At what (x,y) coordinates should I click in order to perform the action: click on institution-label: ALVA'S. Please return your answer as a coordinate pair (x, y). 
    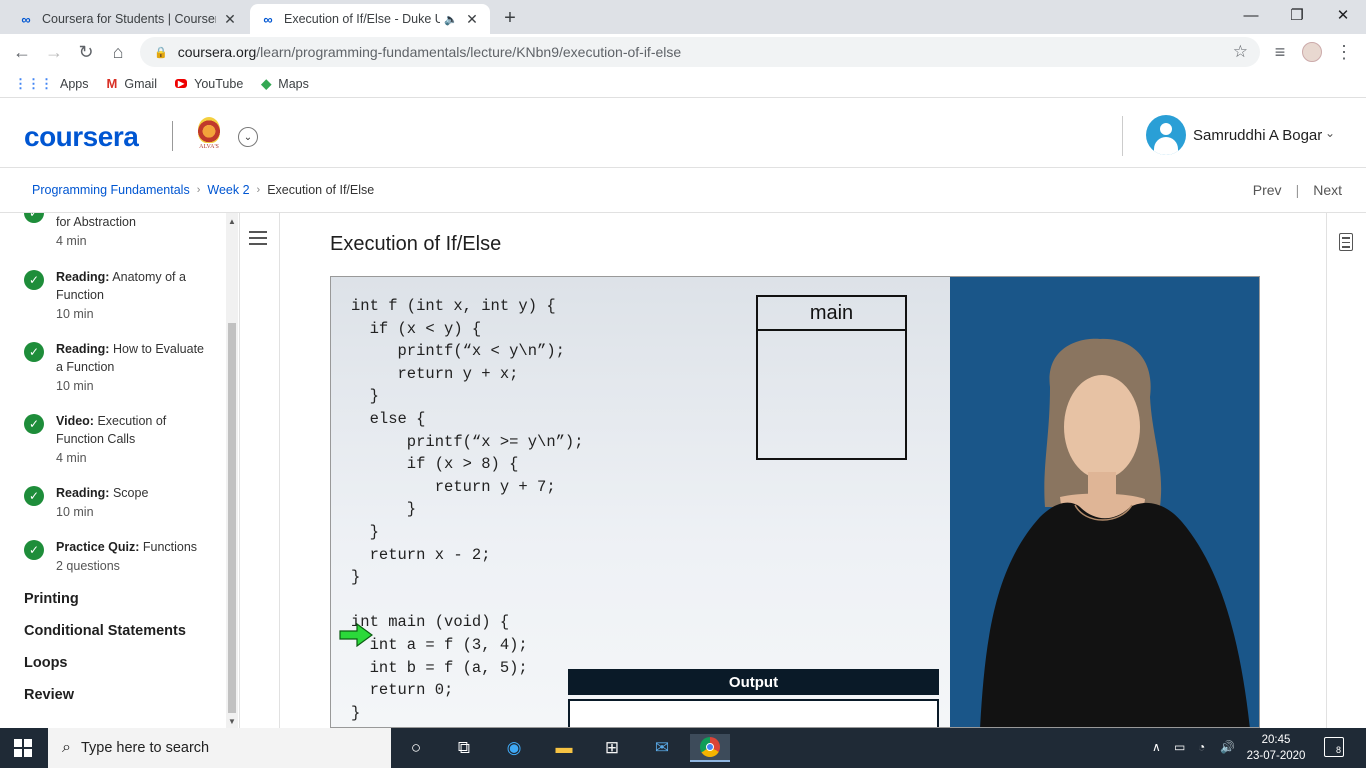
    Looking at the image, I should click on (209, 147).